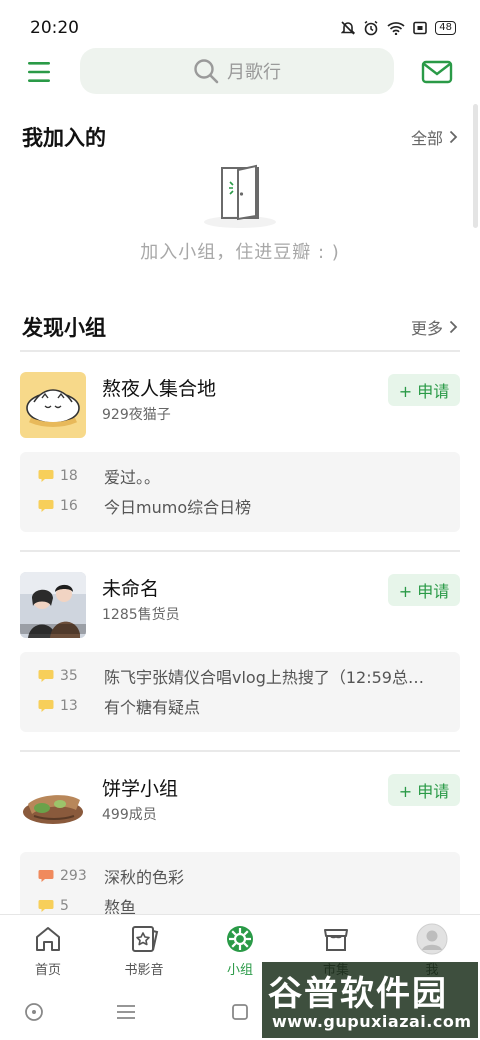 Image resolution: width=480 pixels, height=1040 pixels. I want to click on profile-avatar-icon, so click(432, 939).